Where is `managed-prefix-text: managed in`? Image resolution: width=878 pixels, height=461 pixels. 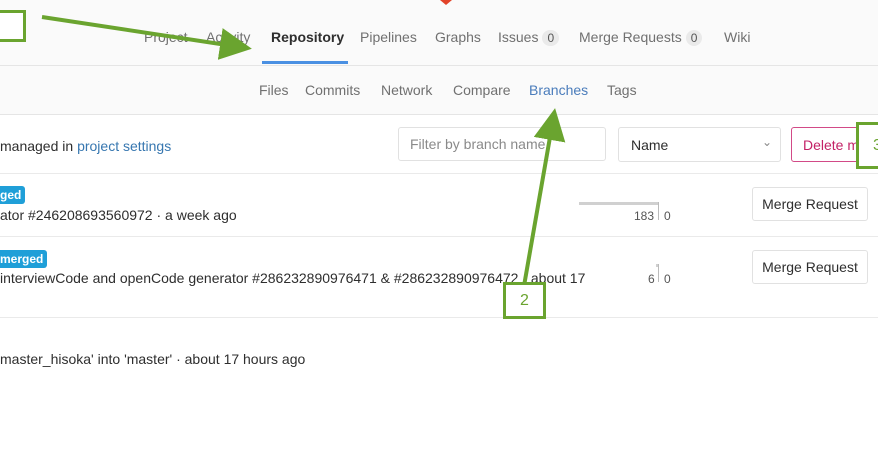 managed-prefix-text: managed in is located at coordinates (39, 146).